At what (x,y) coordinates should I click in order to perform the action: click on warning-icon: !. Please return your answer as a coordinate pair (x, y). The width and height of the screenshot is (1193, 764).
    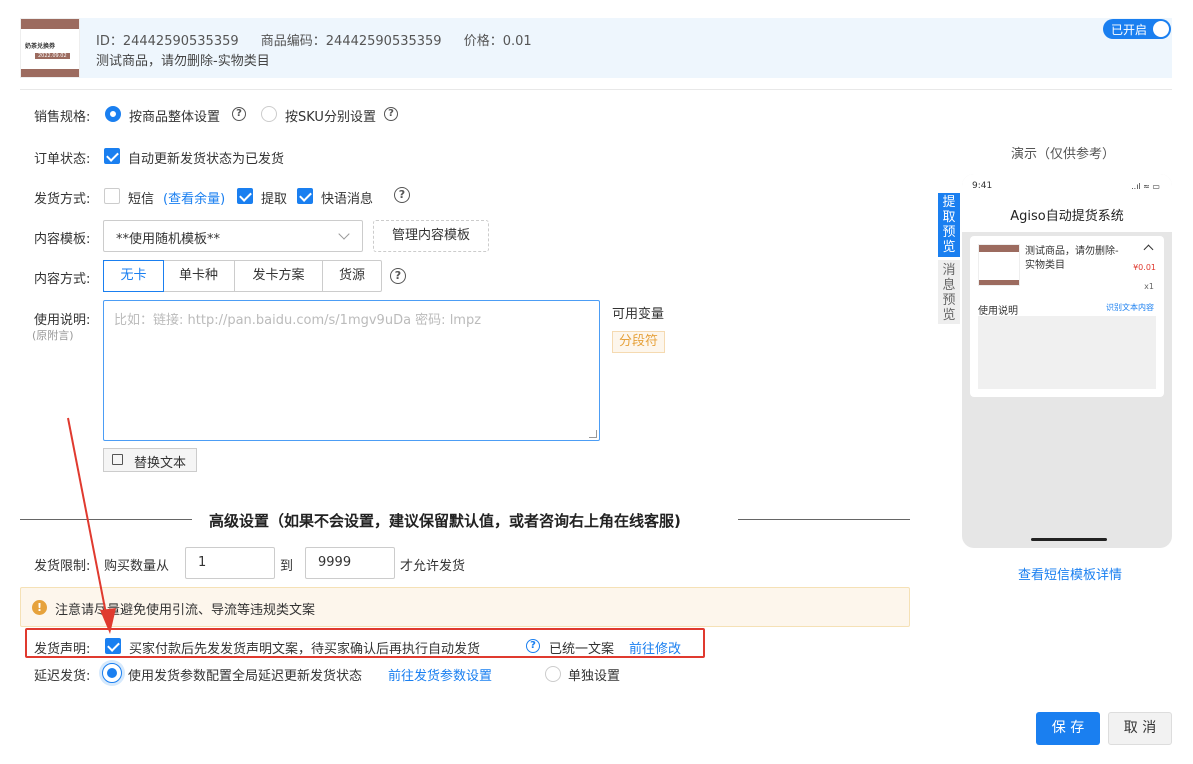
    Looking at the image, I should click on (39, 607).